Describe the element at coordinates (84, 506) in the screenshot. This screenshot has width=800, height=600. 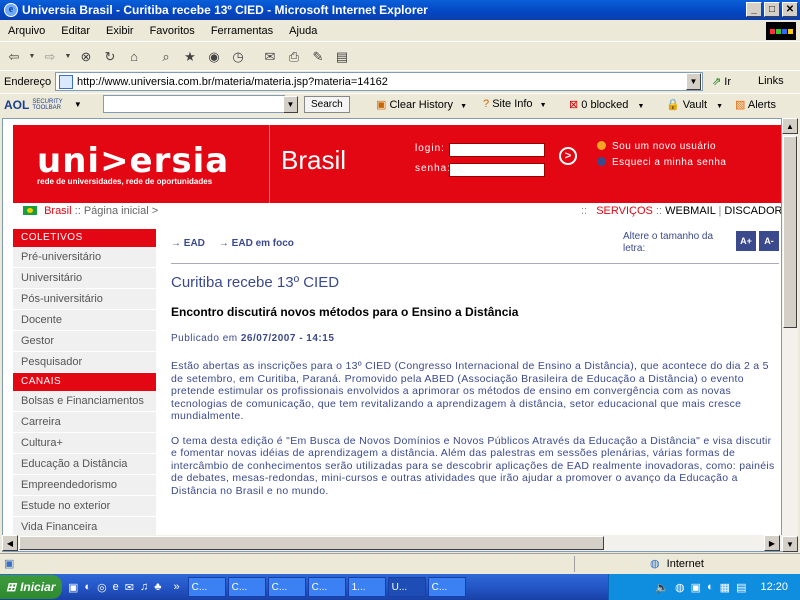
I see `nav-item-estude-exterior: Estude no exterior` at that location.